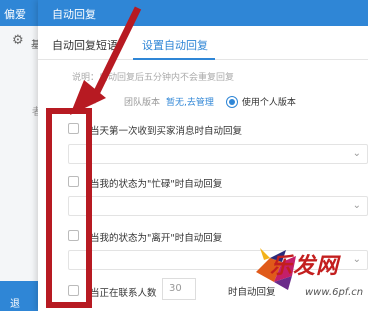 Image resolution: width=368 pixels, height=311 pixels. I want to click on watermark-brand: 乐发网, so click(305, 266).